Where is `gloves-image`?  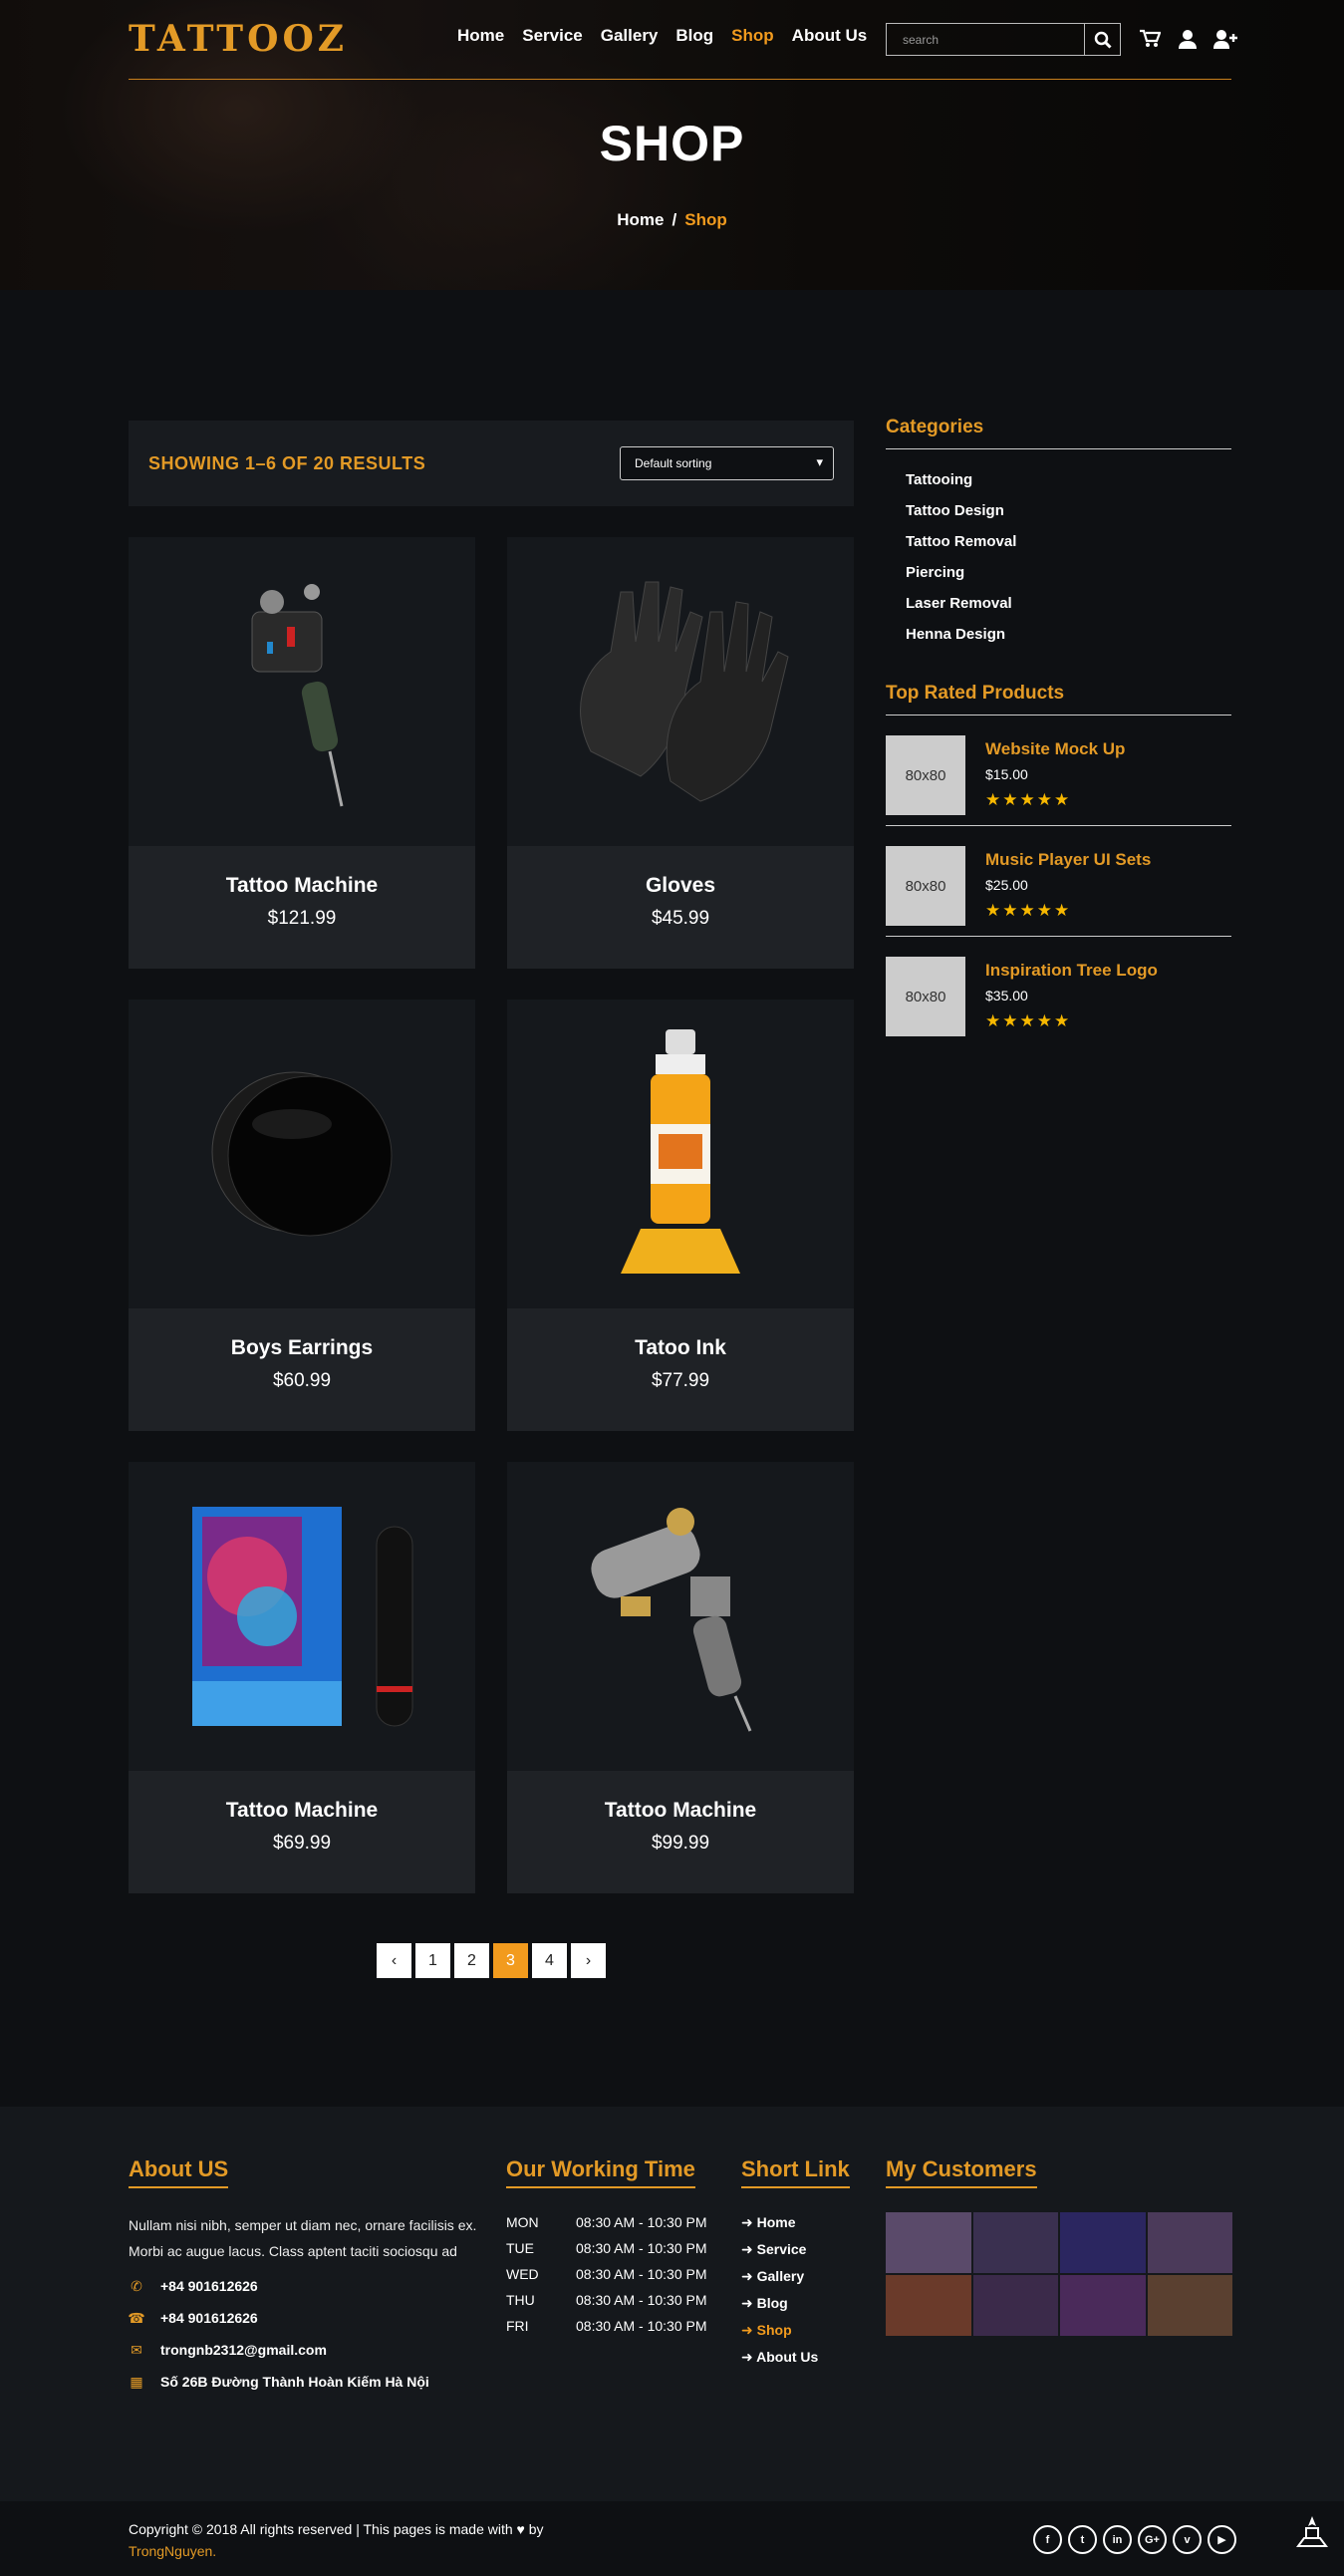 gloves-image is located at coordinates (680, 691).